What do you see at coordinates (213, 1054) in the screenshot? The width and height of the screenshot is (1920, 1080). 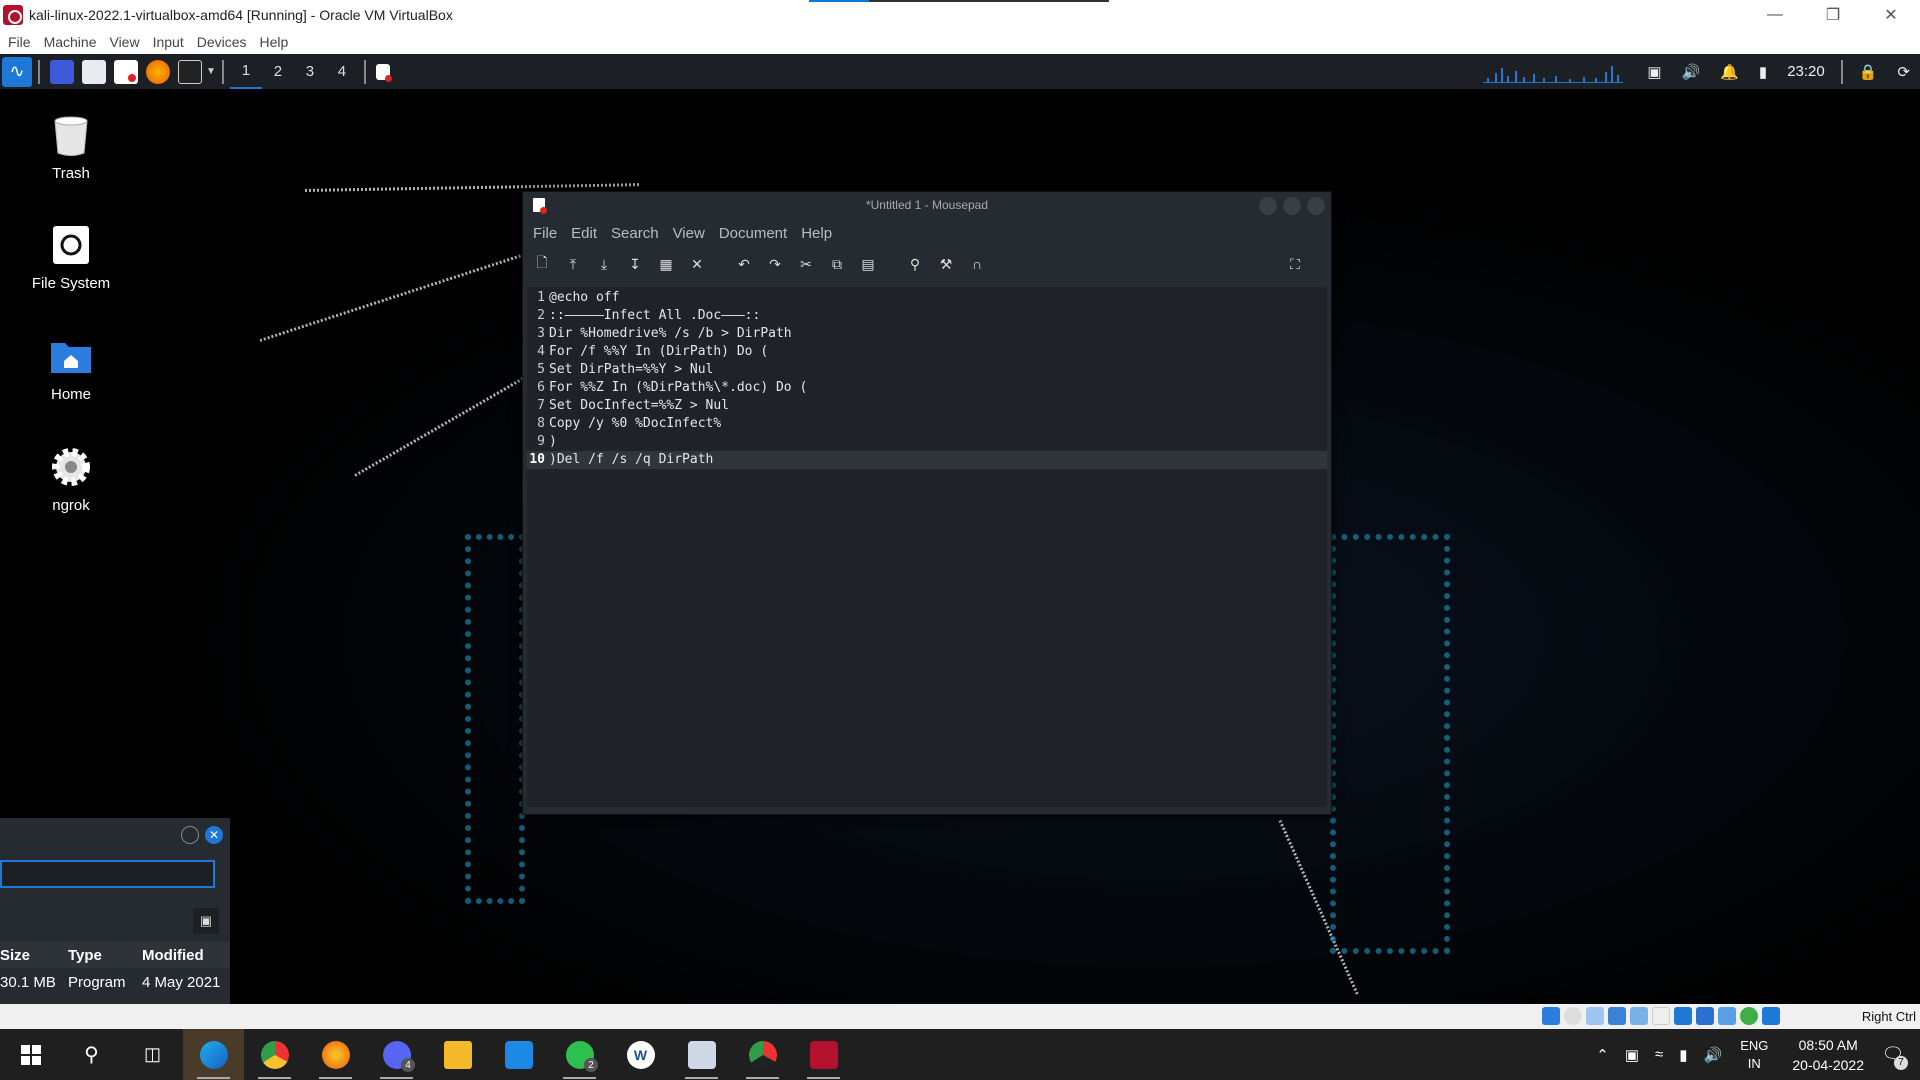 I see `taskbar-app-edge` at bounding box center [213, 1054].